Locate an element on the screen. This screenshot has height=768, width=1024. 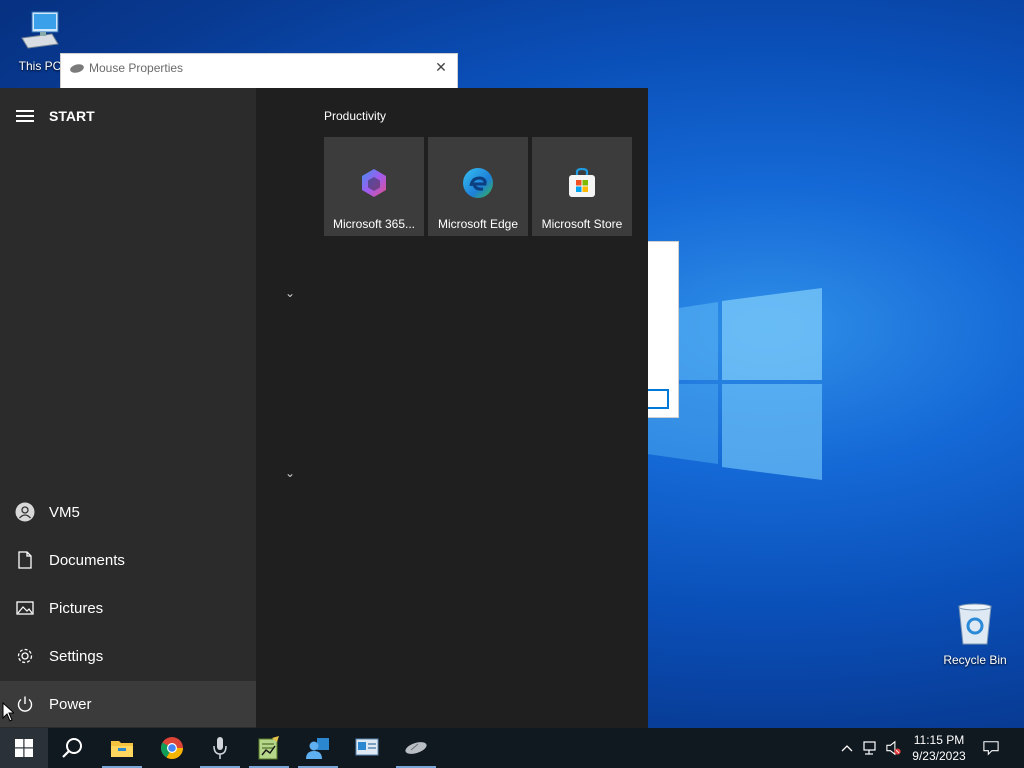
clock-time: 11:15 PM is located at coordinates (939, 740).